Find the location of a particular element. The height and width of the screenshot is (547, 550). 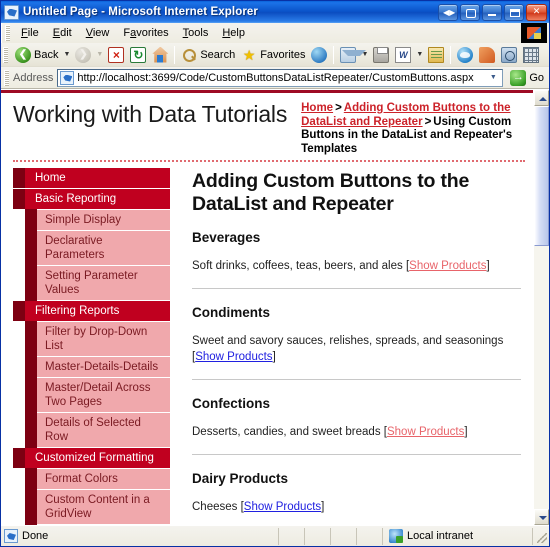

mail-button is located at coordinates (352, 55).